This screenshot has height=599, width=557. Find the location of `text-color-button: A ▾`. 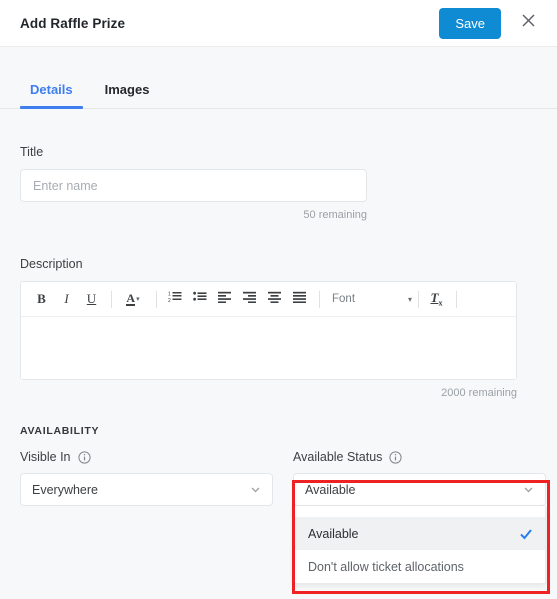

text-color-button: A ▾ is located at coordinates (133, 299).